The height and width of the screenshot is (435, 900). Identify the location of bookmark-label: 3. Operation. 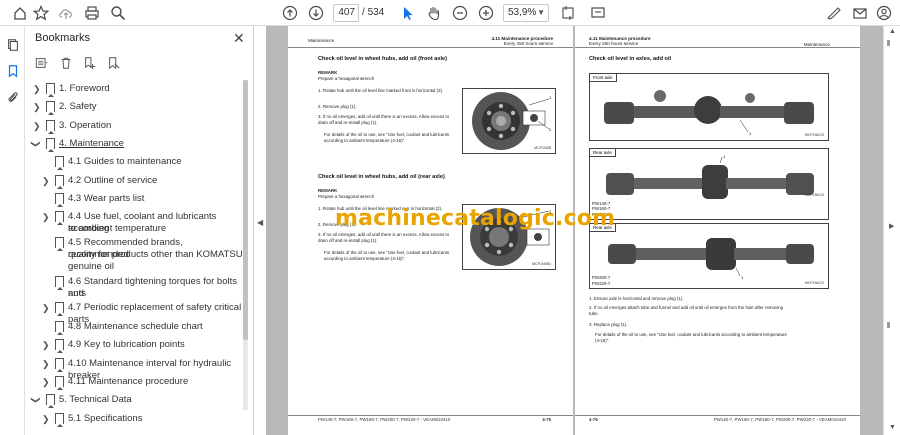
(85, 125).